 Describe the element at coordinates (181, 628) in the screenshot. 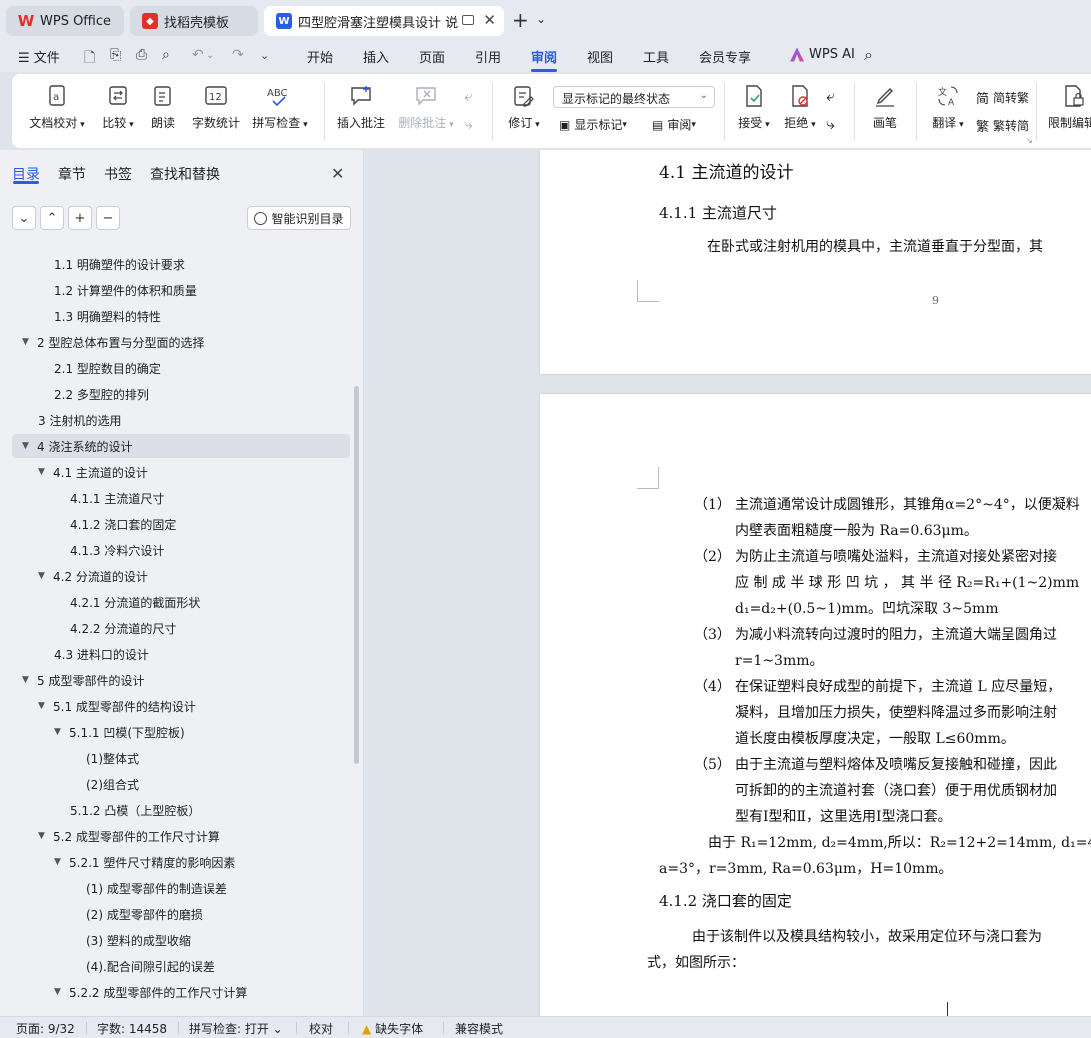

I see `toc-item: 4.2.2 分流道的尺寸` at that location.